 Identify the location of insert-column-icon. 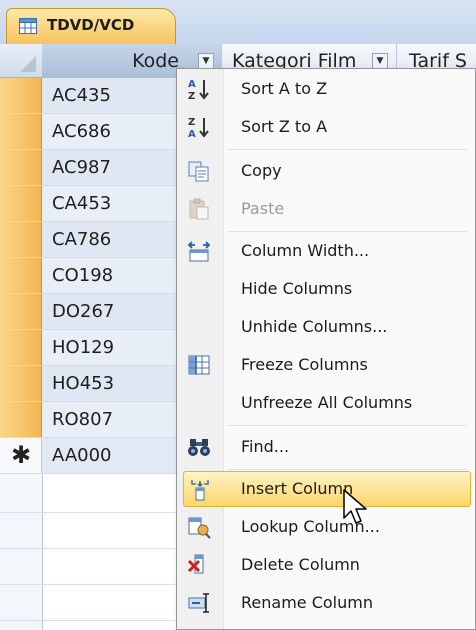
(200, 490).